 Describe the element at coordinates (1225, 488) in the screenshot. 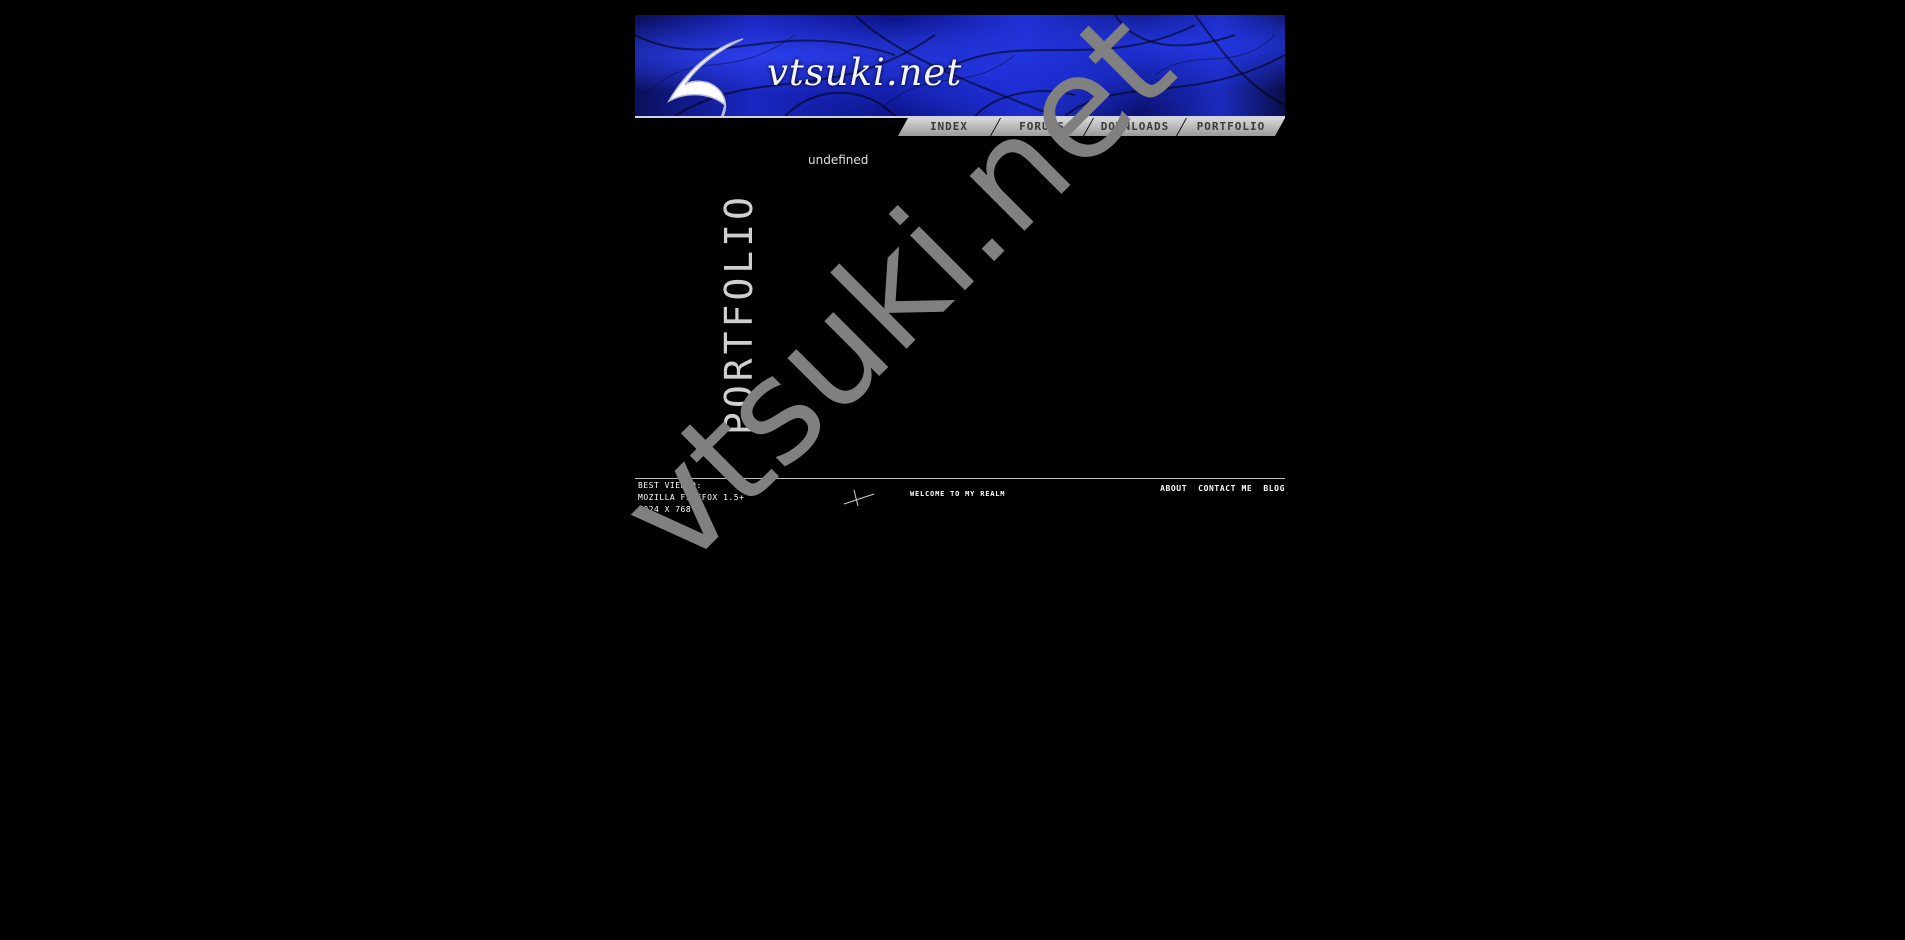

I see `footer-link-contact: Contact me` at that location.